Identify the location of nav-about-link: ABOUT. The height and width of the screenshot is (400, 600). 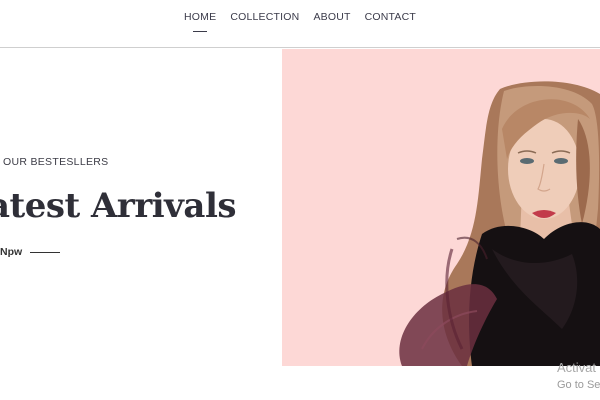
(331, 20).